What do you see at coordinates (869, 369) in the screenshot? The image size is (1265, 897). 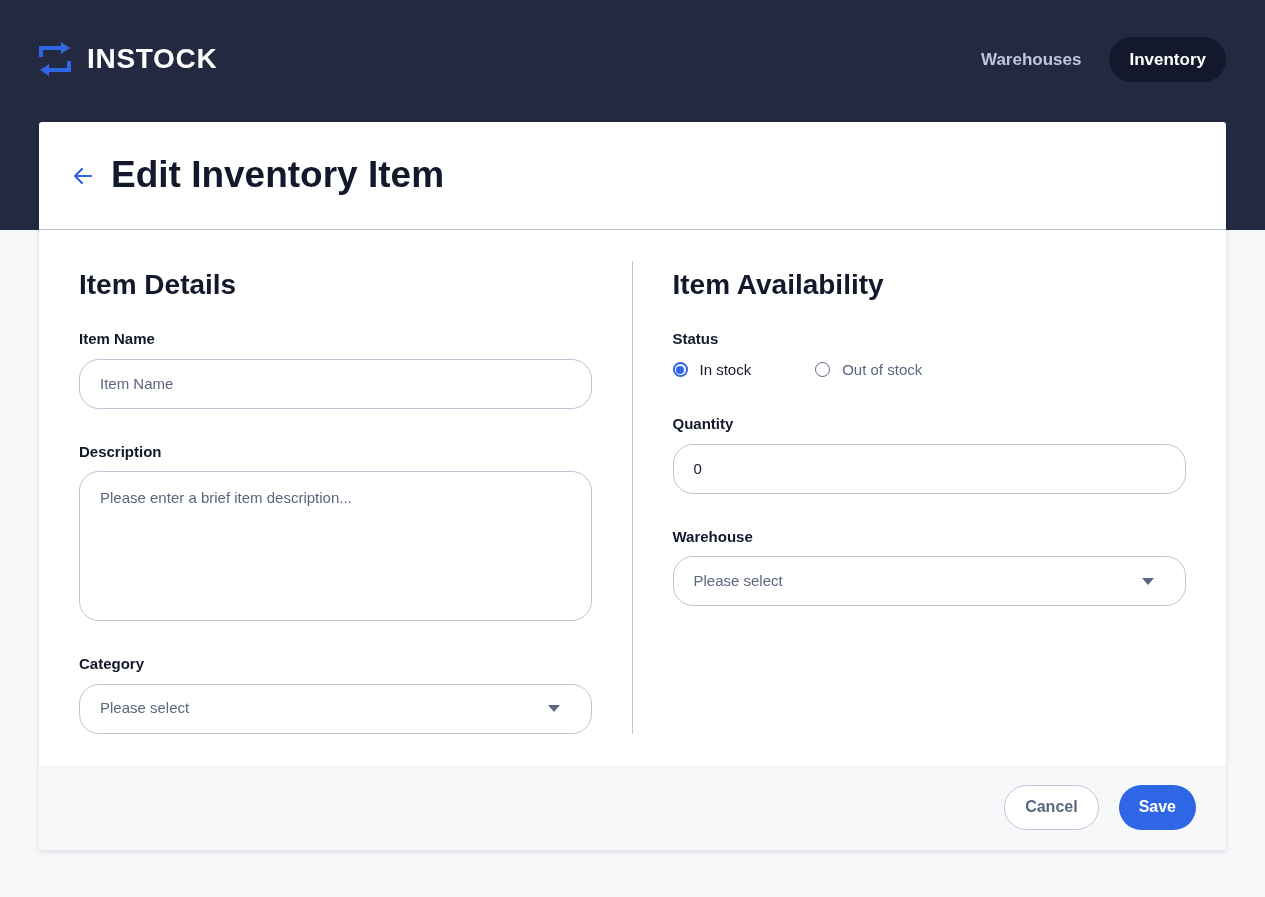 I see `radio-option: Out of stock` at bounding box center [869, 369].